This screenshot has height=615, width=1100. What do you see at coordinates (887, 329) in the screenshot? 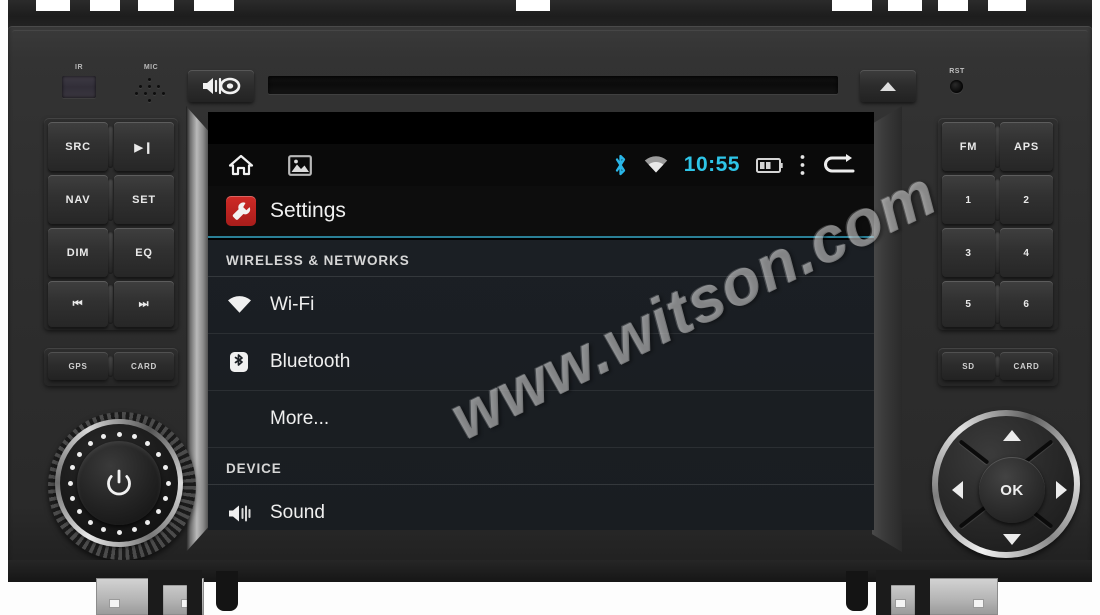
I see `screen-bezel-right` at bounding box center [887, 329].